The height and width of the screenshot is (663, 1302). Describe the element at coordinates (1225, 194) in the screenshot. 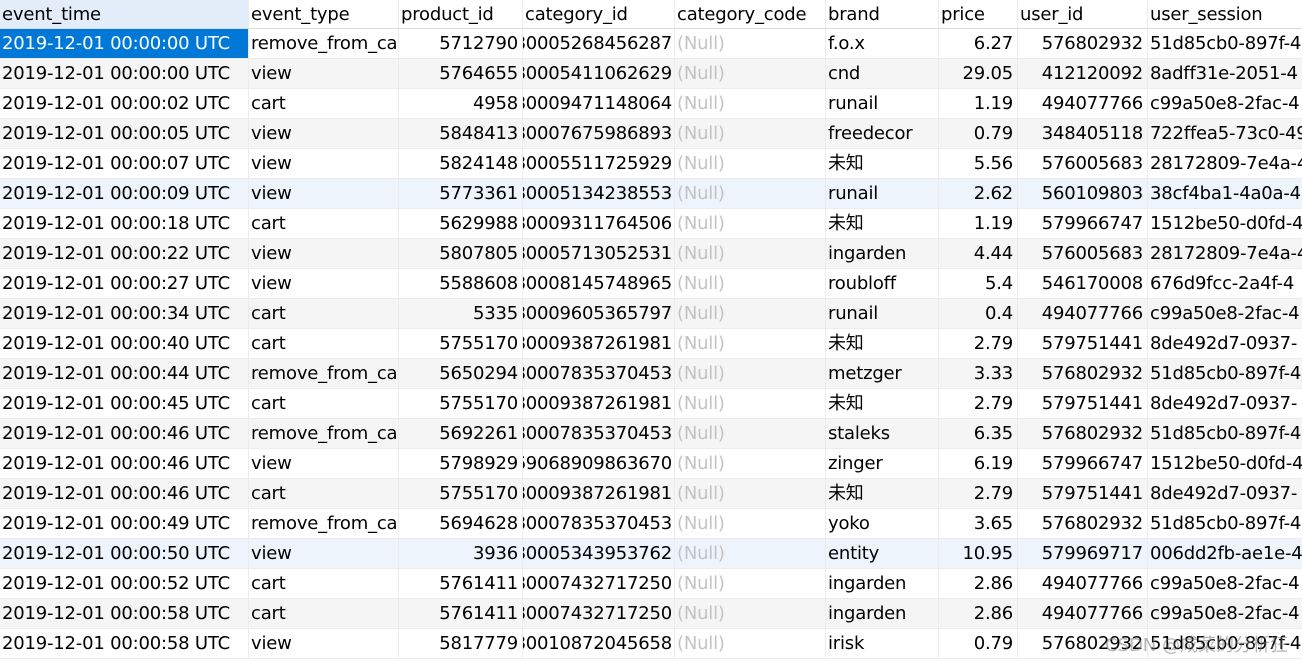

I see `cell-user-session: 38cf4ba1-4a0a-4` at that location.